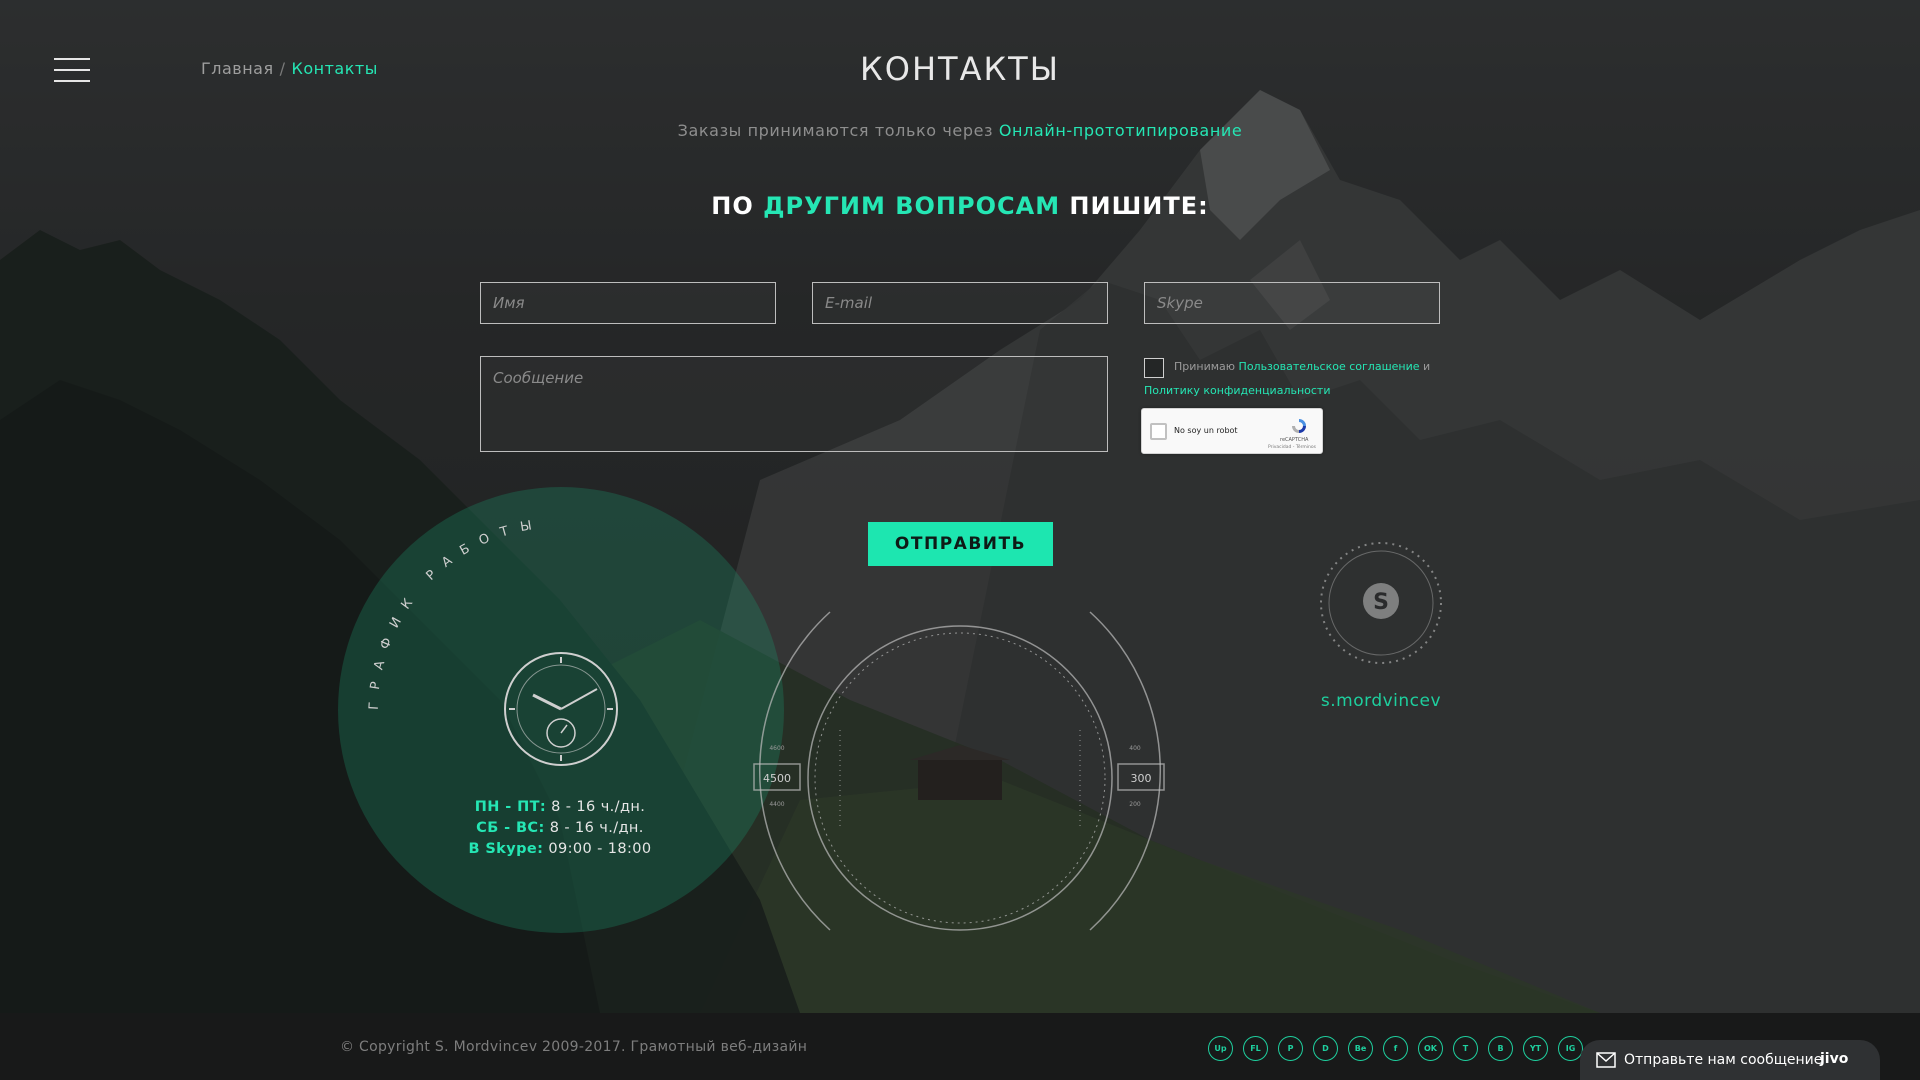 The height and width of the screenshot is (1080, 1920). What do you see at coordinates (794, 404) in the screenshot?
I see `message-textarea` at bounding box center [794, 404].